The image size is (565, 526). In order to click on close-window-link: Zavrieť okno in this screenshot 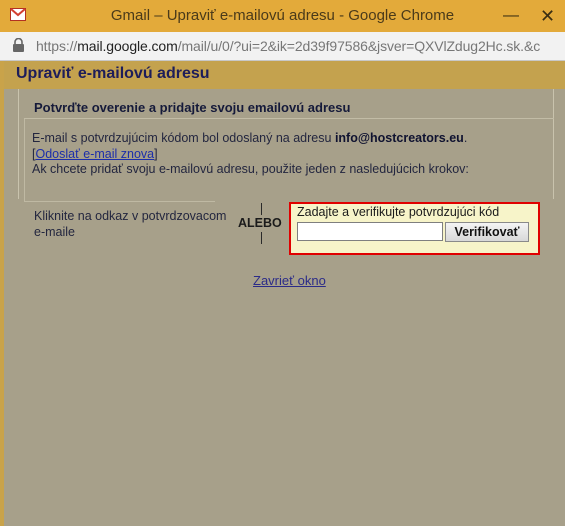, I will do `click(289, 280)`.